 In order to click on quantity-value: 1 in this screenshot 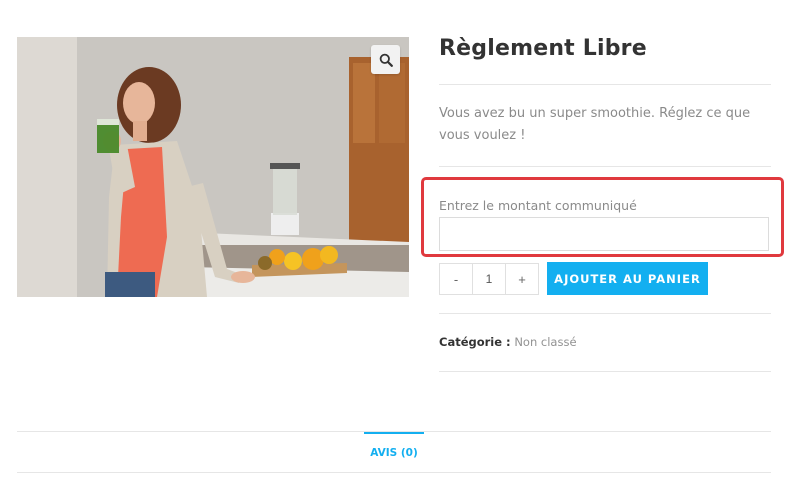, I will do `click(489, 279)`.